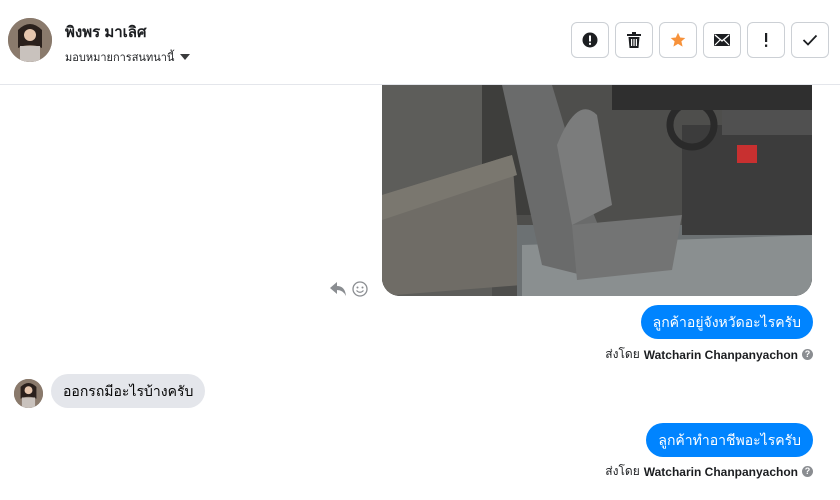 The image size is (840, 500). I want to click on trash-icon, so click(634, 40).